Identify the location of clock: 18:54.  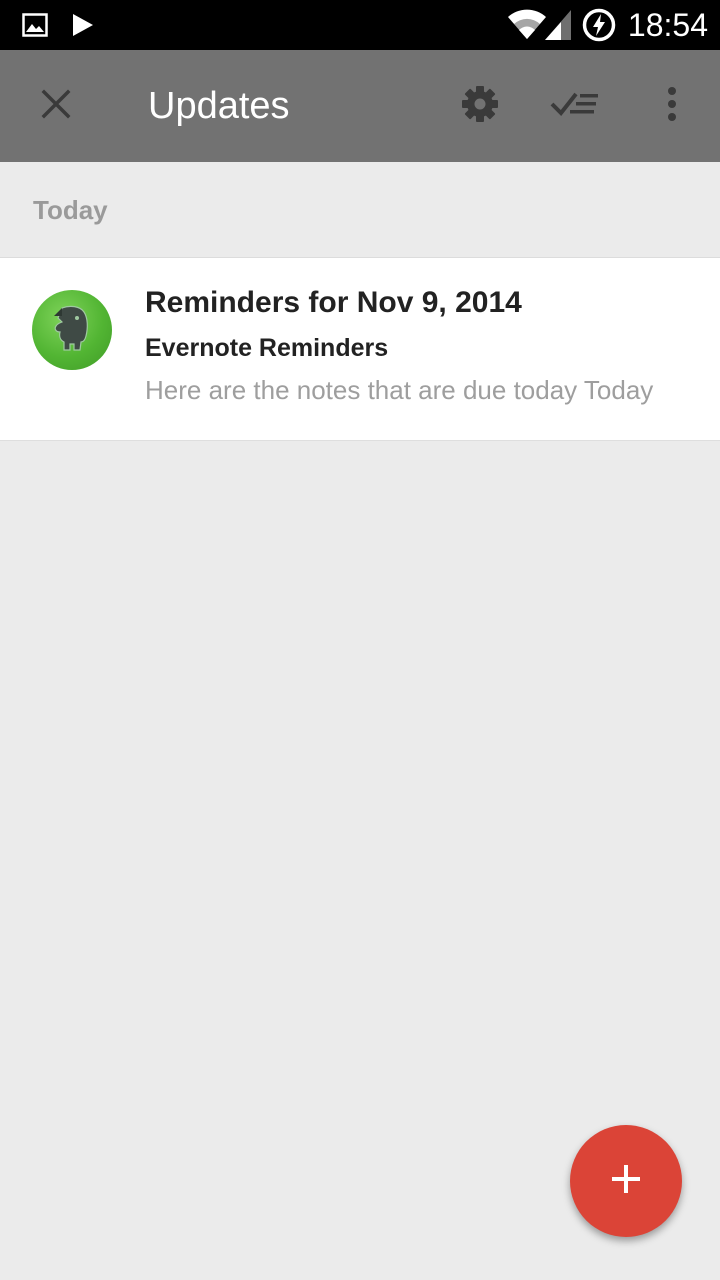
(667, 25).